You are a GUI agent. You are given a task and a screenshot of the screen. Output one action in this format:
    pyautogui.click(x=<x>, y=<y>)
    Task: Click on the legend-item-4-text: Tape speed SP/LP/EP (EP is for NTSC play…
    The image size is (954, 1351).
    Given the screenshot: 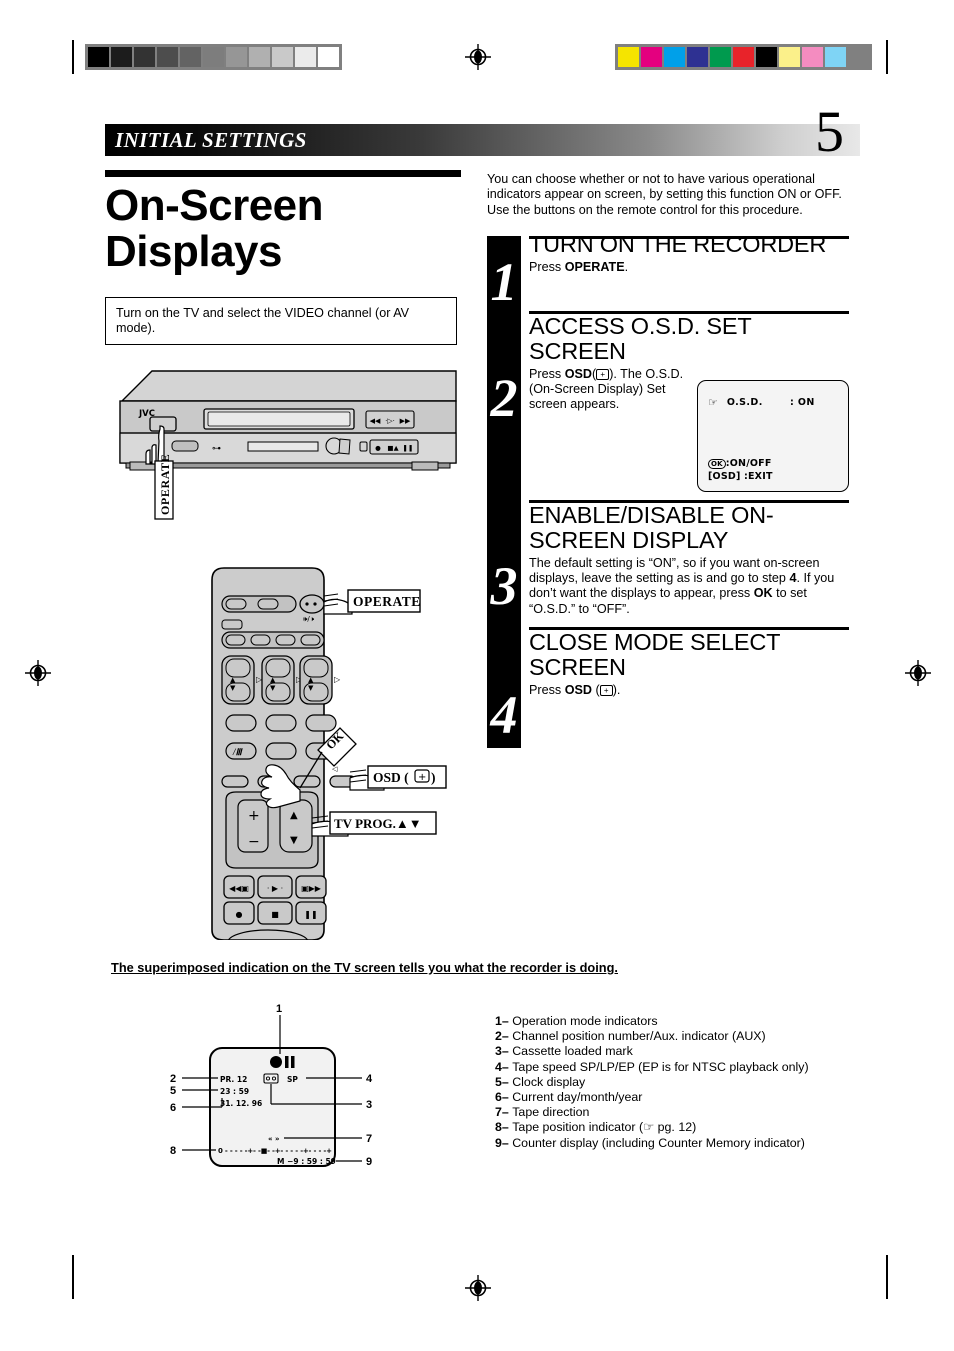 What is the action you would take?
    pyautogui.click(x=660, y=1066)
    